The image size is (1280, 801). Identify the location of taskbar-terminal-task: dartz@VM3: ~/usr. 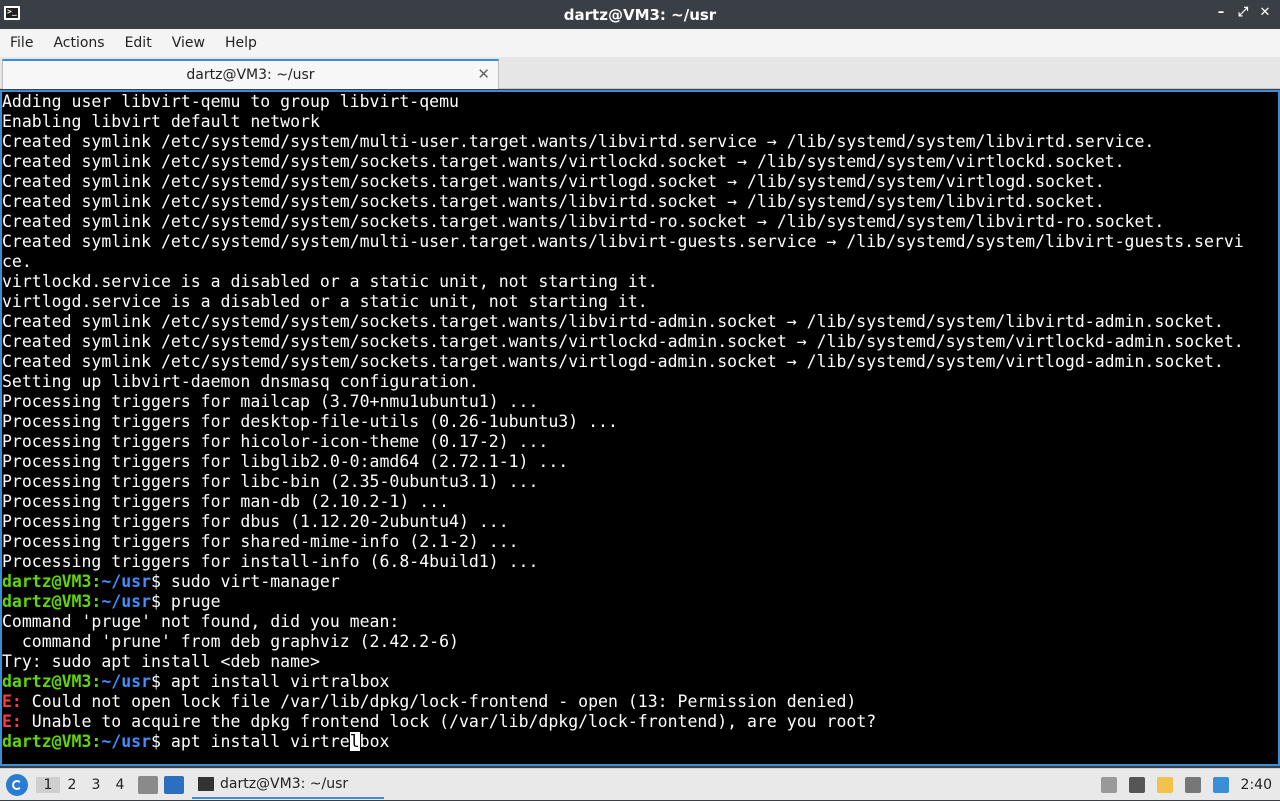
(288, 785).